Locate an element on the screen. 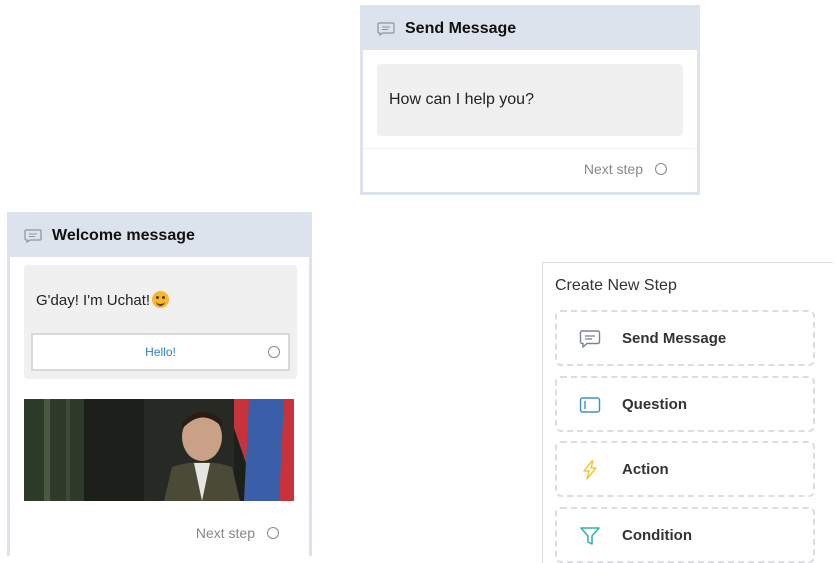 The width and height of the screenshot is (835, 563). node-header: Welcome message is located at coordinates (159, 236).